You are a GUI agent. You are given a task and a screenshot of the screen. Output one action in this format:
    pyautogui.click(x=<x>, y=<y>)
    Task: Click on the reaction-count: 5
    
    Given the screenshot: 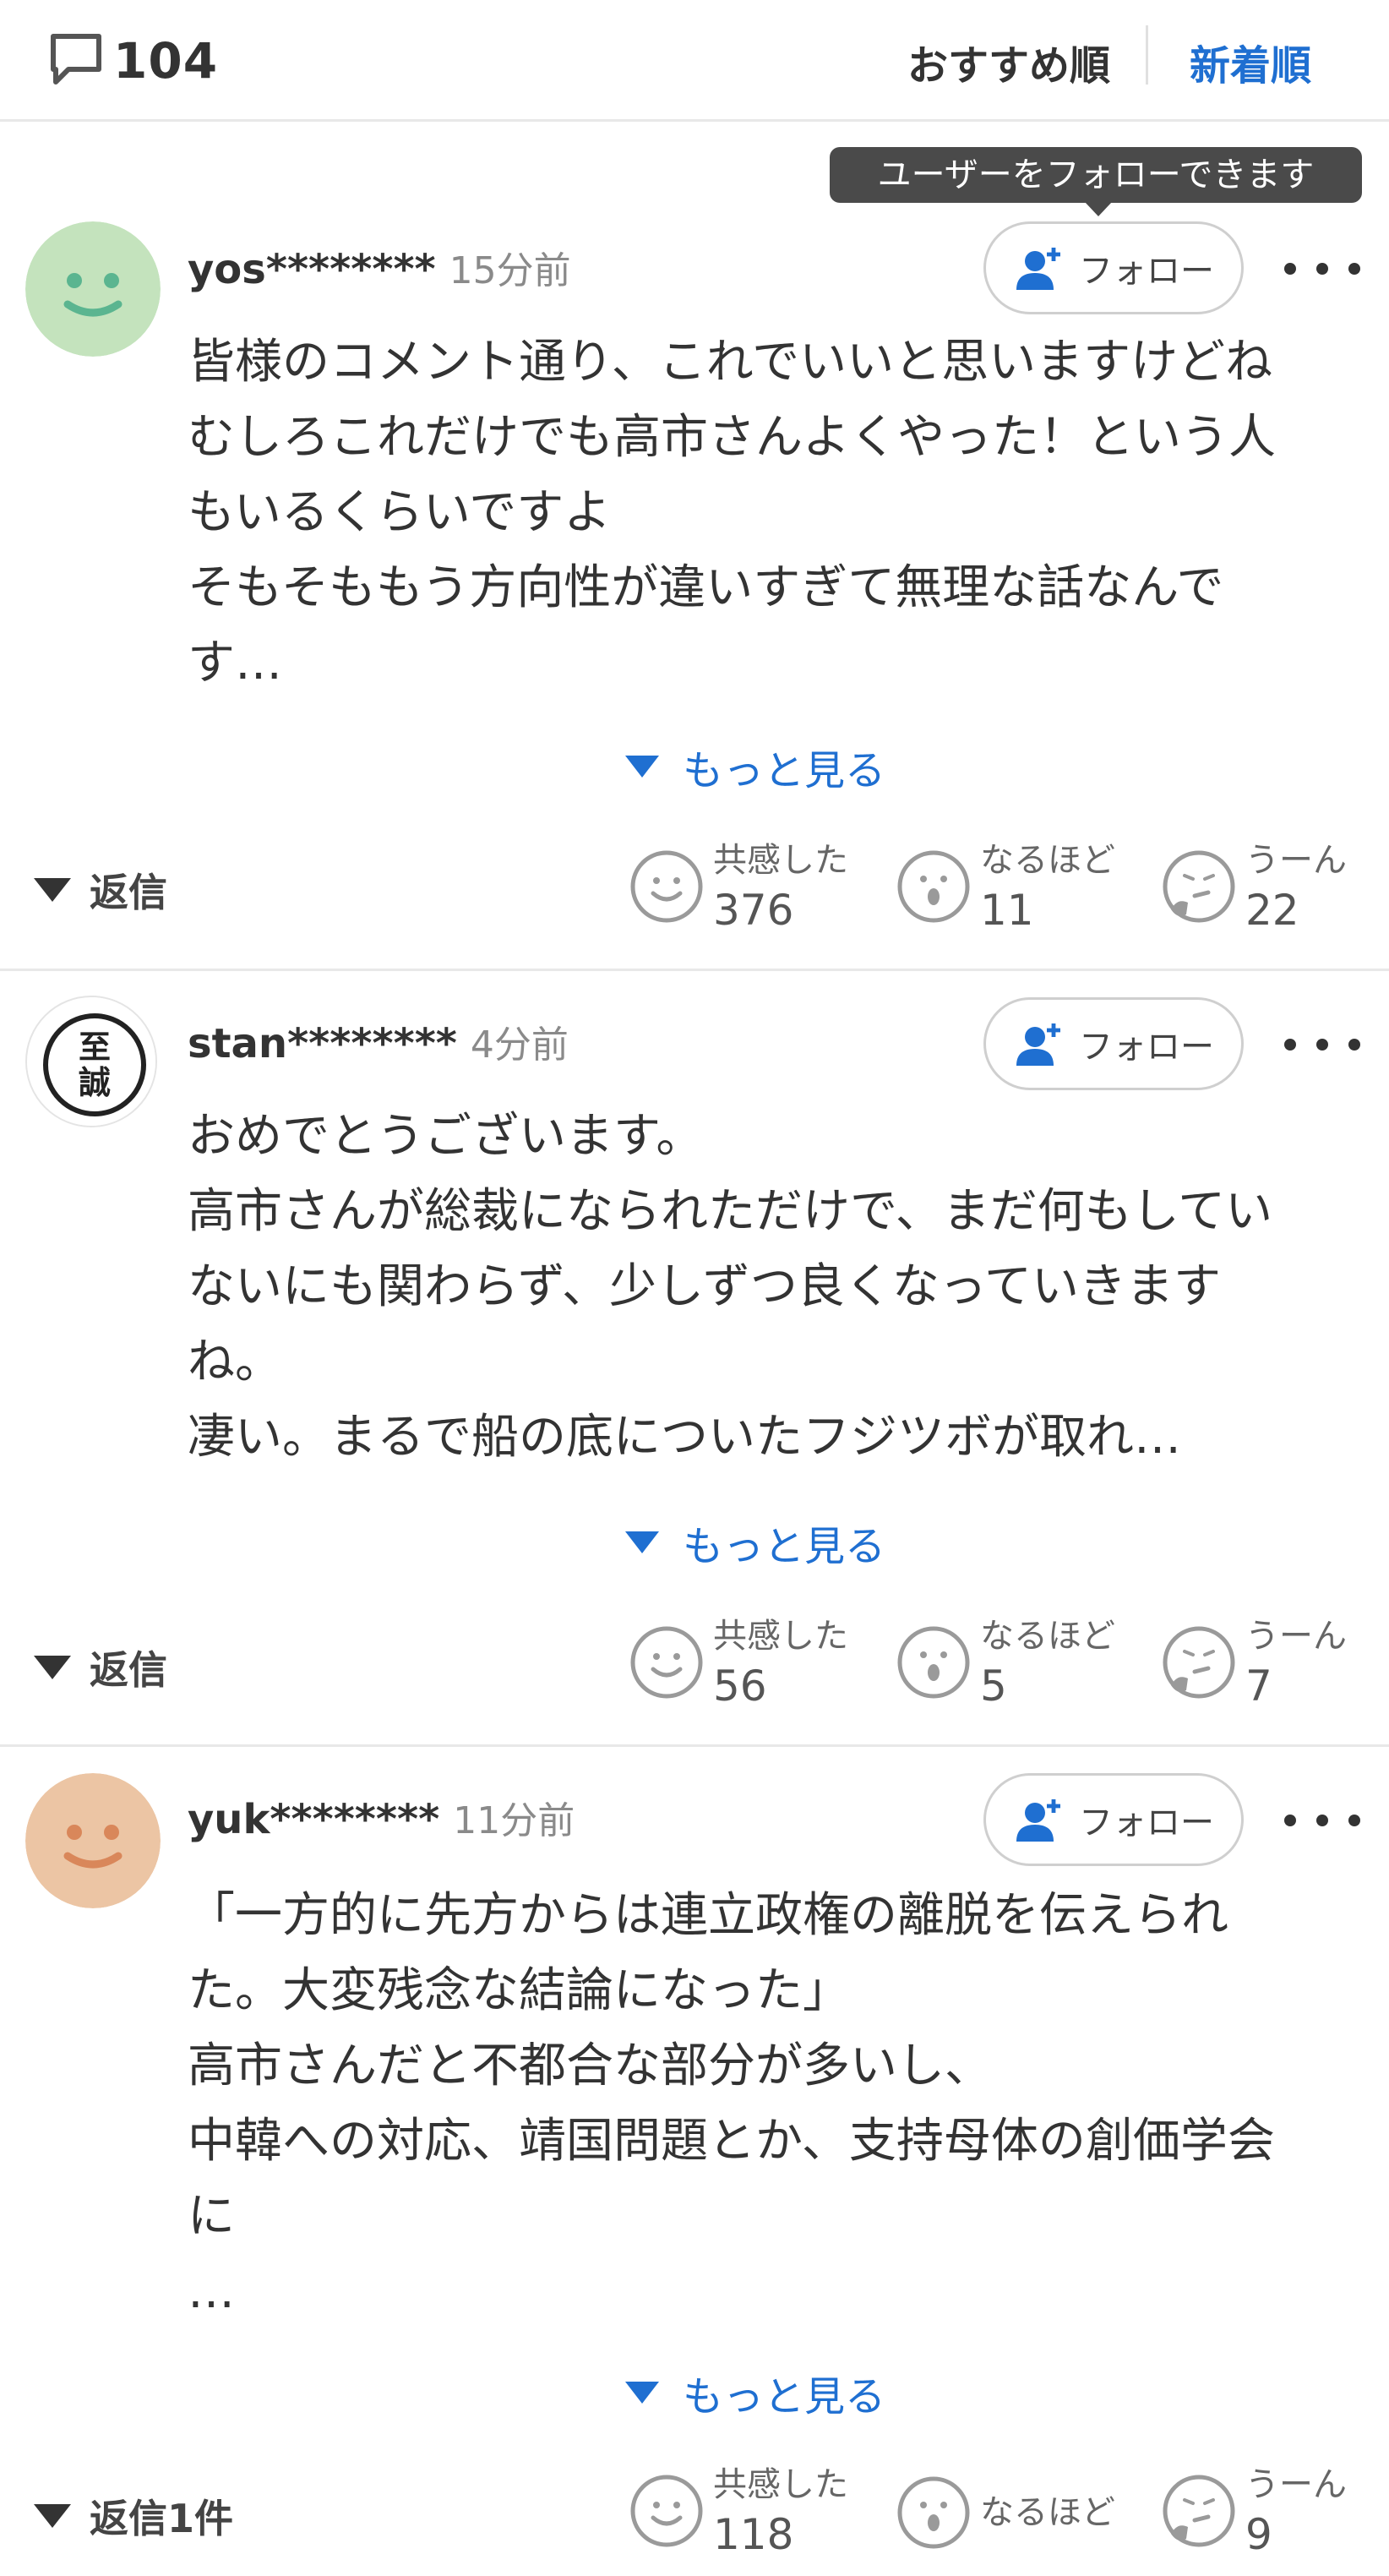 What is the action you would take?
    pyautogui.click(x=993, y=1686)
    